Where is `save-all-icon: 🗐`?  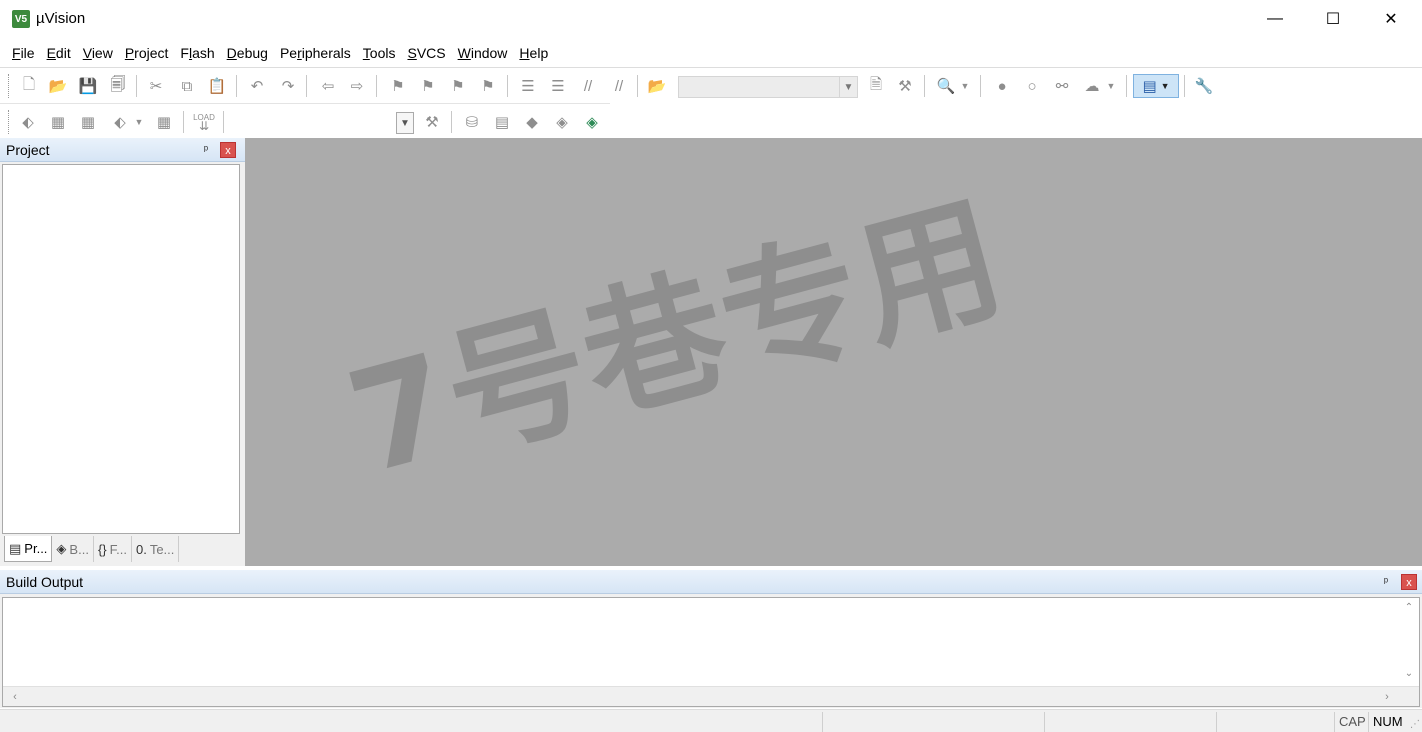
save-all-icon: 🗐 is located at coordinates (118, 86).